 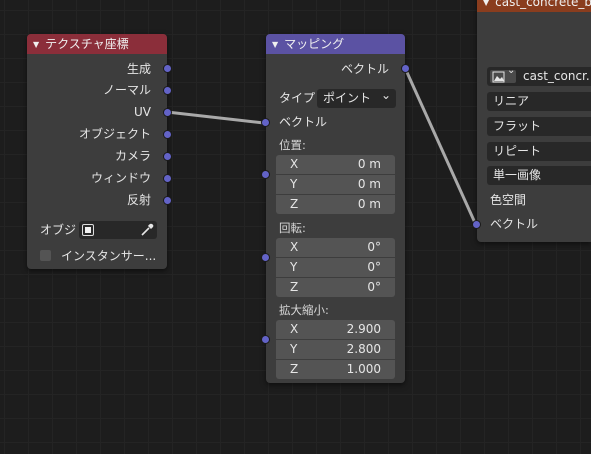 What do you see at coordinates (335, 329) in the screenshot?
I see `scale-x-field: X 2.900` at bounding box center [335, 329].